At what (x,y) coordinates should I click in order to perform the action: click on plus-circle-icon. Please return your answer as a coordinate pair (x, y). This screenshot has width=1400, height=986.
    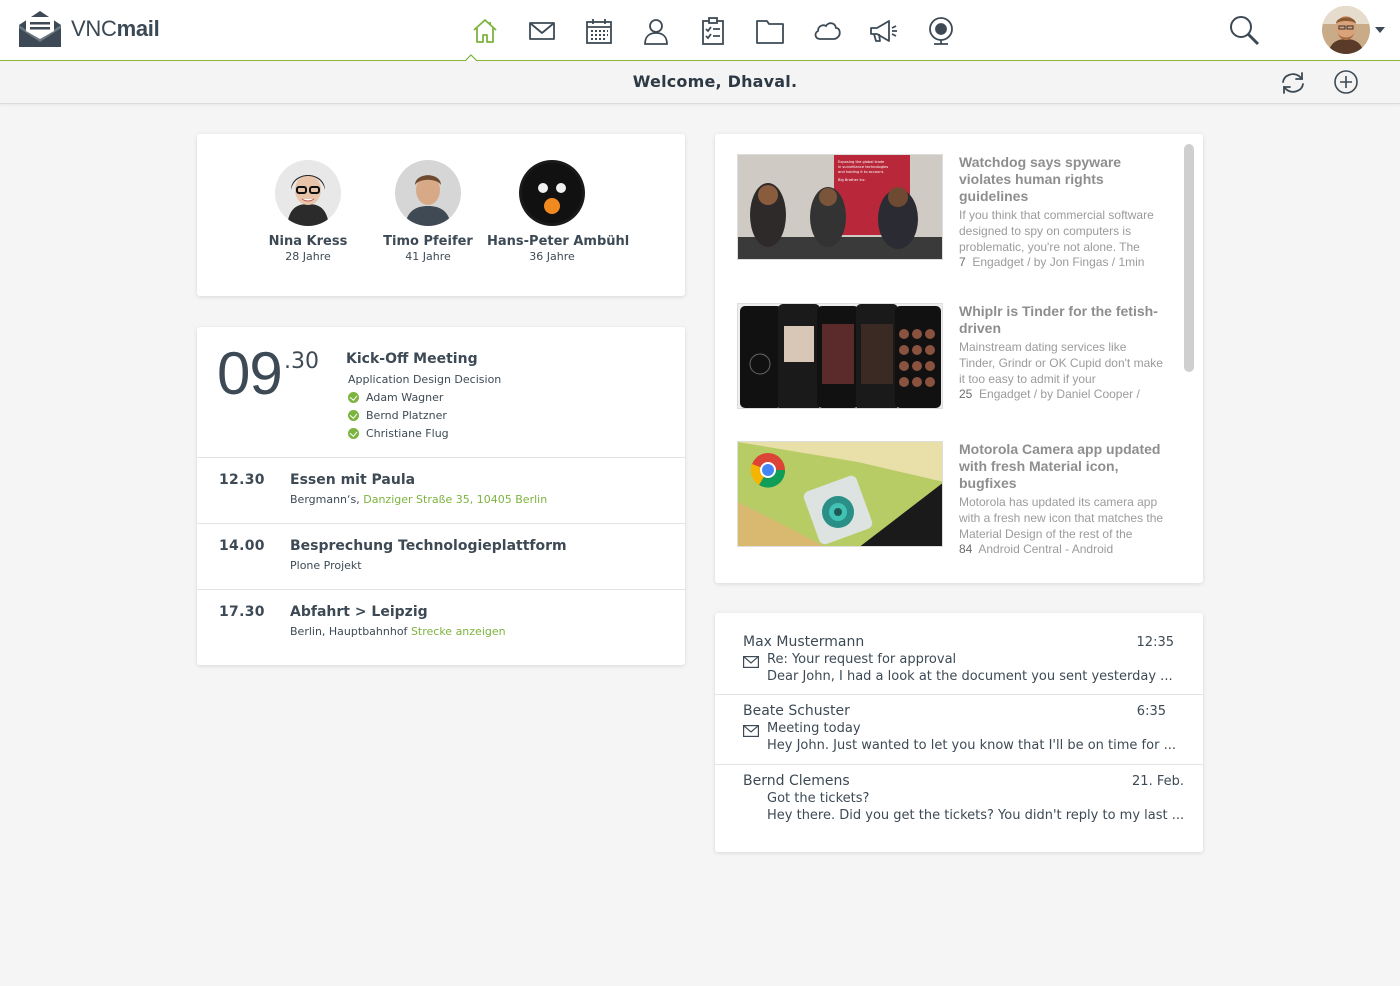
    Looking at the image, I should click on (1346, 82).